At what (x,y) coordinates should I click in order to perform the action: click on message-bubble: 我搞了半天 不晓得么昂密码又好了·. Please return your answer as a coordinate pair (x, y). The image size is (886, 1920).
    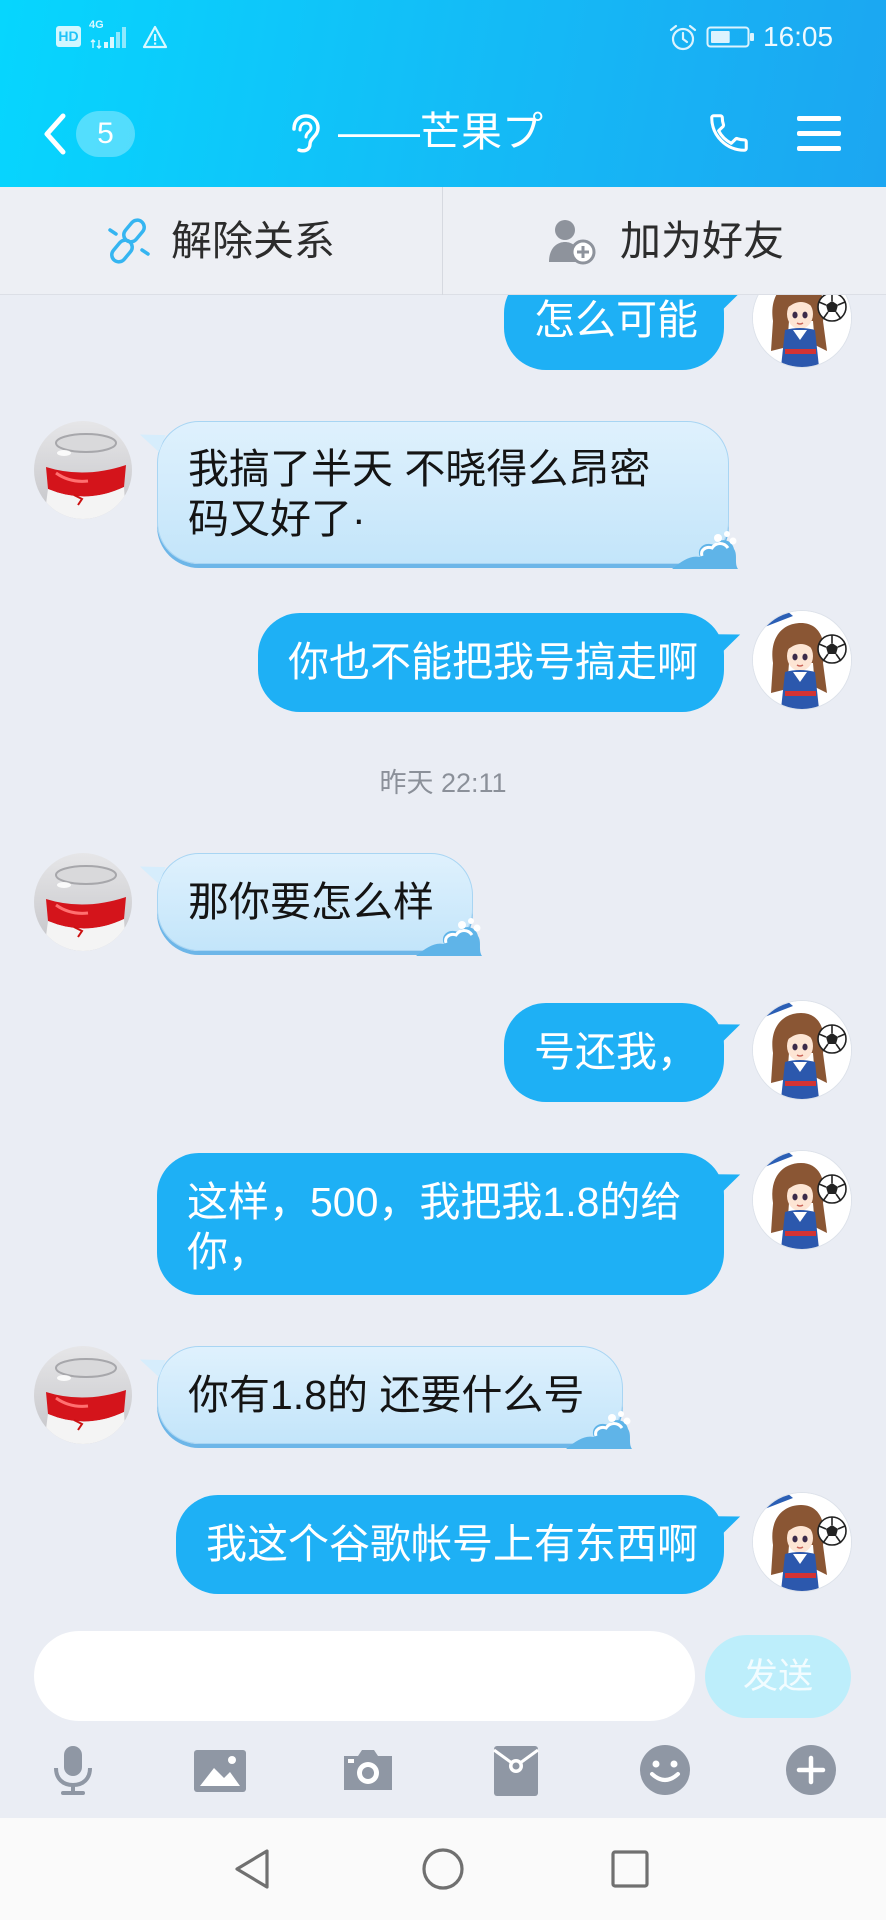
    Looking at the image, I should click on (443, 492).